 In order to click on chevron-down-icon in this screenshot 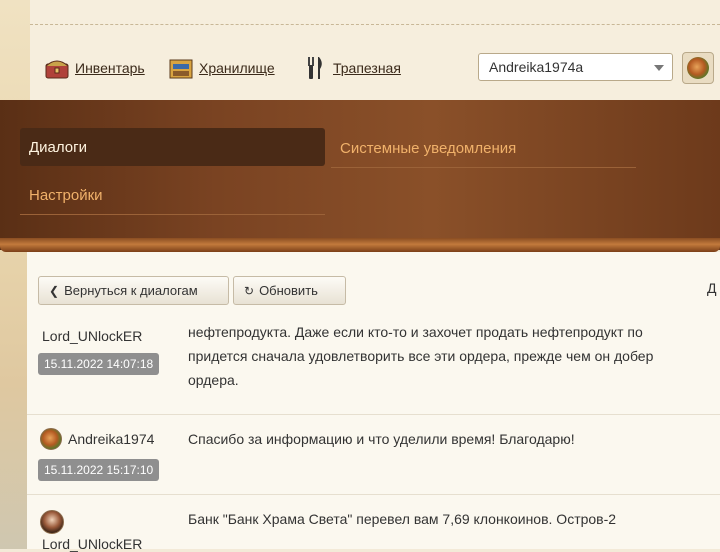, I will do `click(659, 68)`.